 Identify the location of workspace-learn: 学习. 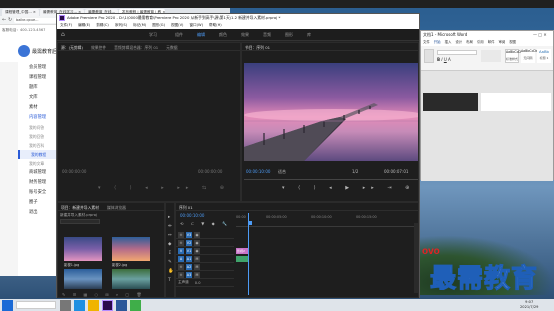
(153, 35).